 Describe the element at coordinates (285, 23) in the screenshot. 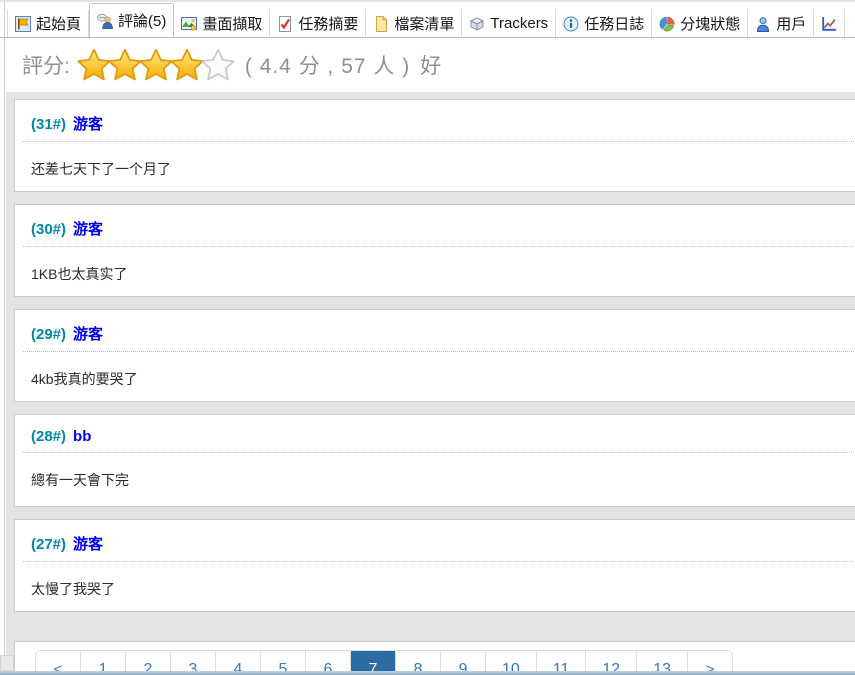

I see `task-summary-icon` at that location.